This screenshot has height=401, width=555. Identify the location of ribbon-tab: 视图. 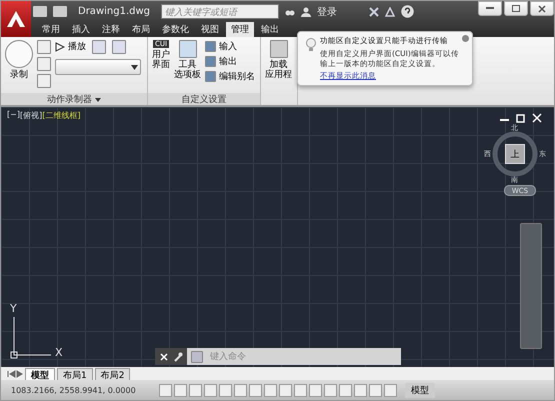
(210, 29).